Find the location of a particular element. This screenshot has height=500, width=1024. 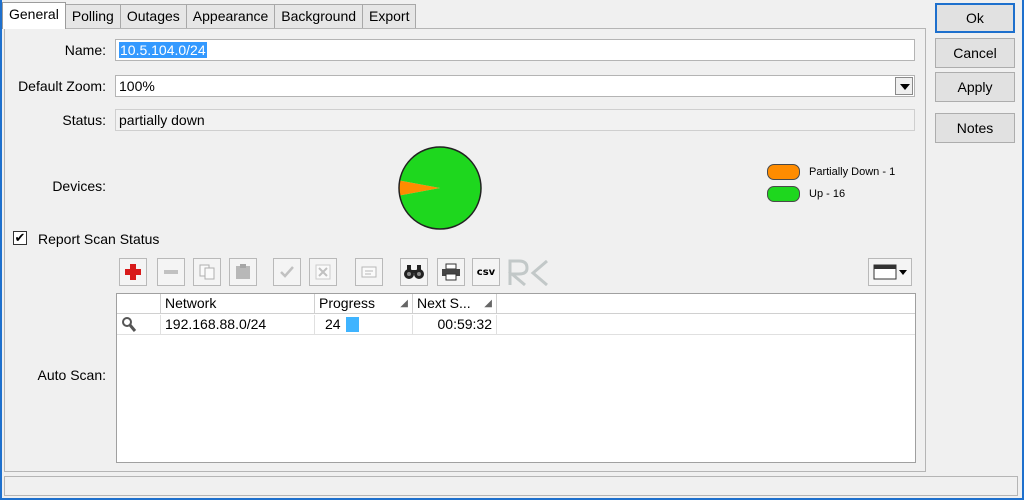

status-field: partially down is located at coordinates (515, 120).